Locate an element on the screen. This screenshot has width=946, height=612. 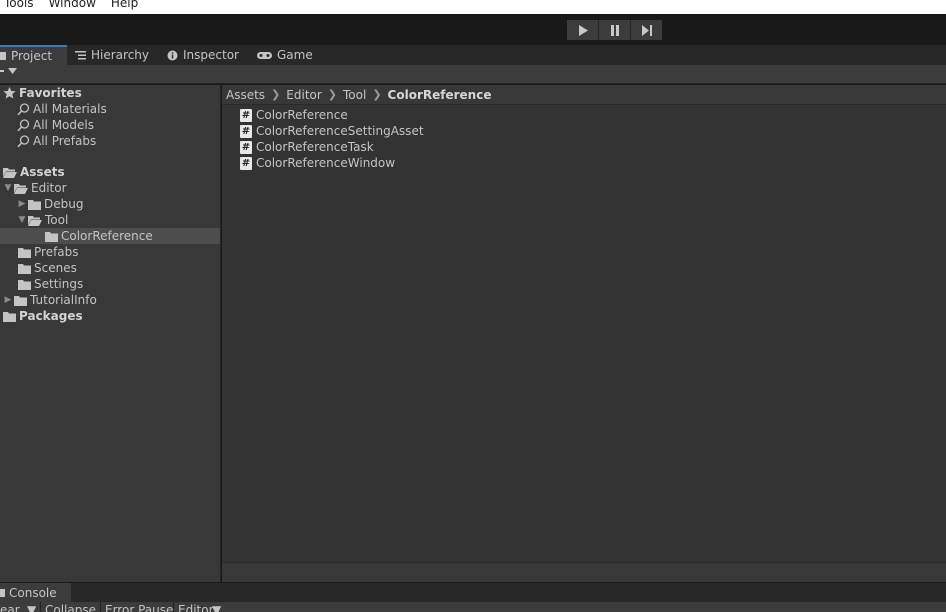
error-pause-button: Error Pause is located at coordinates (139, 607).